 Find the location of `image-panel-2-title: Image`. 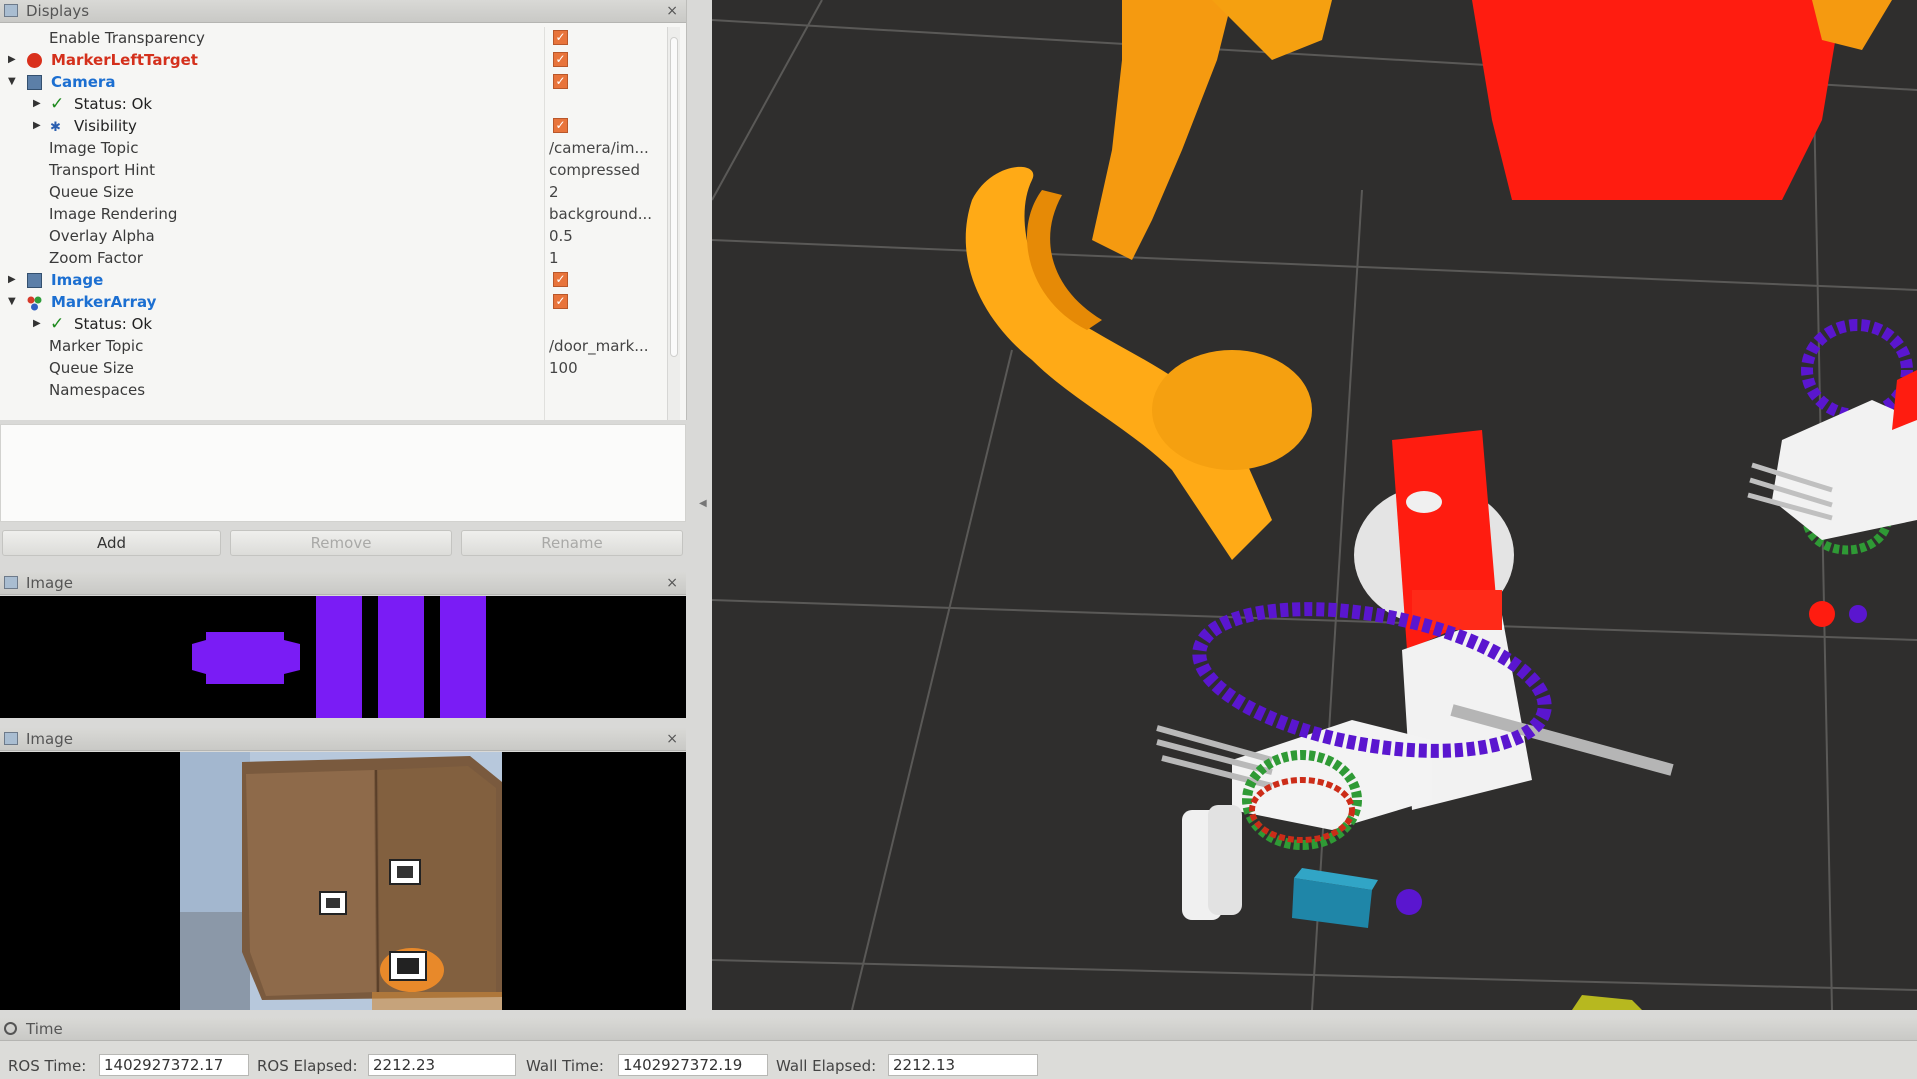

image-panel-2-title: Image is located at coordinates (49, 739).